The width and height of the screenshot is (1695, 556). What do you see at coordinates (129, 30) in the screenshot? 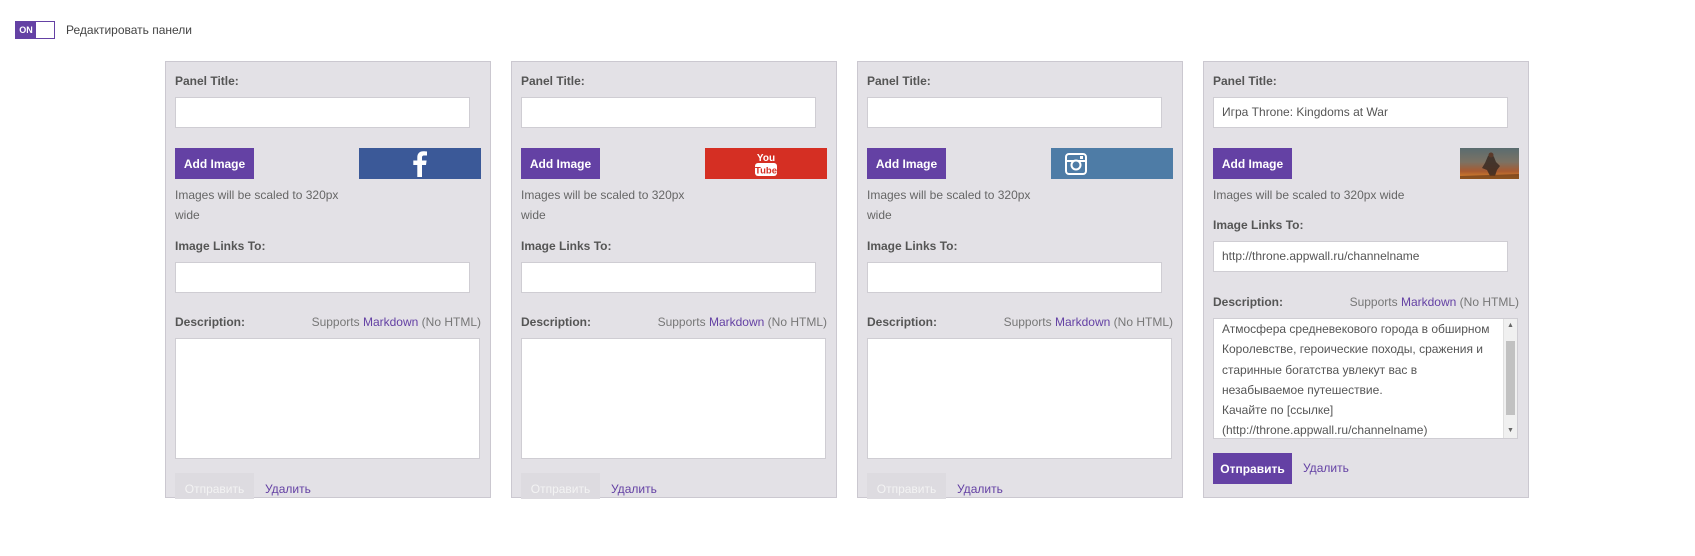
I see `edit-panels-label: Редактировать панели` at bounding box center [129, 30].